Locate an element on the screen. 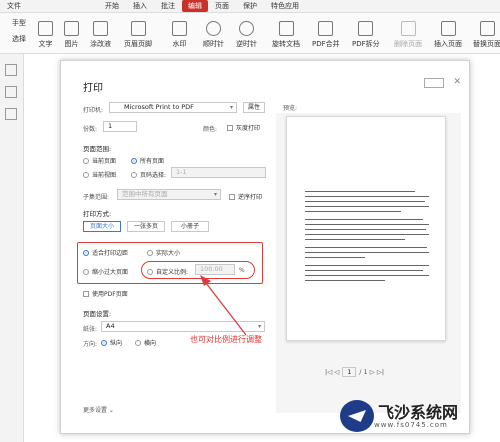 The image size is (500, 442). annotation-text: 也可对比例进行调整 is located at coordinates (226, 339).